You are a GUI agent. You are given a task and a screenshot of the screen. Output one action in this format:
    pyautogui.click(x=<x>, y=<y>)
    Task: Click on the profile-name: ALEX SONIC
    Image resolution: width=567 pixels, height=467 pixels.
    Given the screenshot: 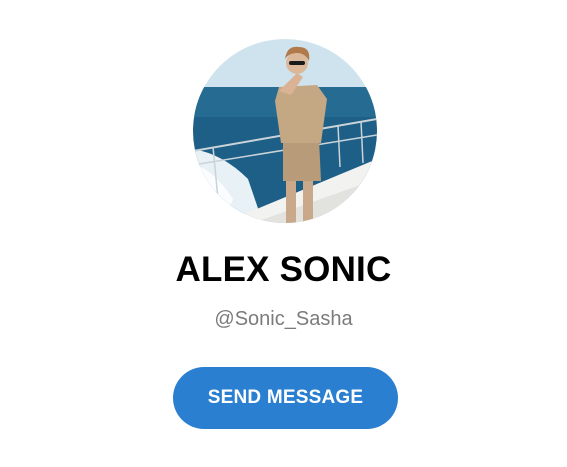 What is the action you would take?
    pyautogui.click(x=283, y=269)
    